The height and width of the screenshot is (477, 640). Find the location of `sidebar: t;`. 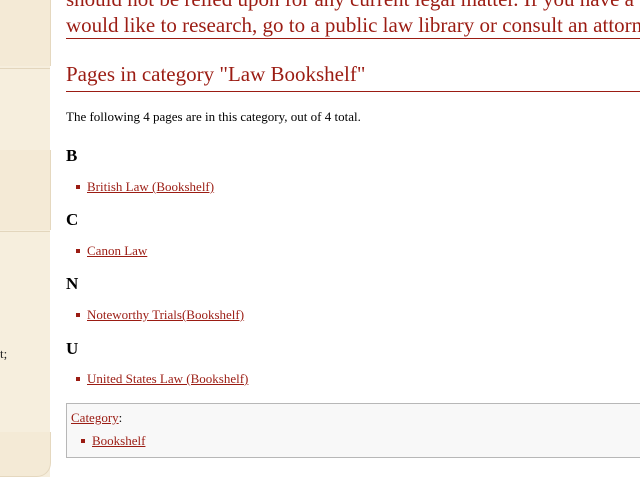

sidebar: t; is located at coordinates (25, 238).